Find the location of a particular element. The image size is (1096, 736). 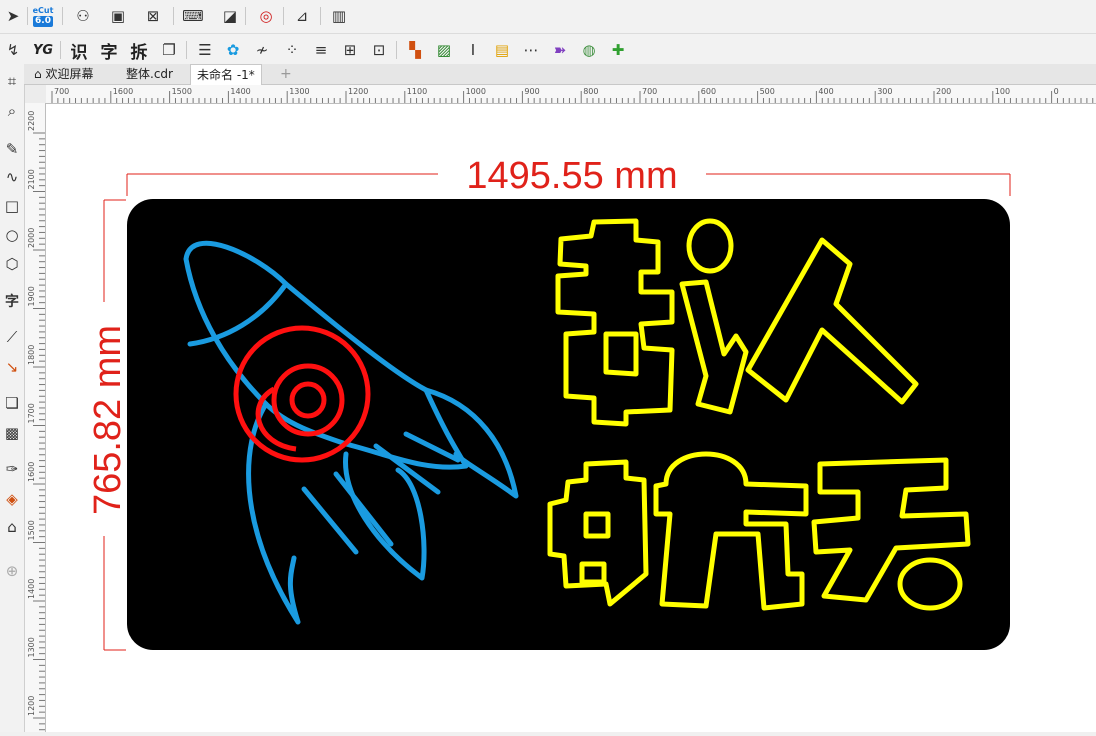

tab-document-untitled: 未命名 -1* is located at coordinates (226, 74).